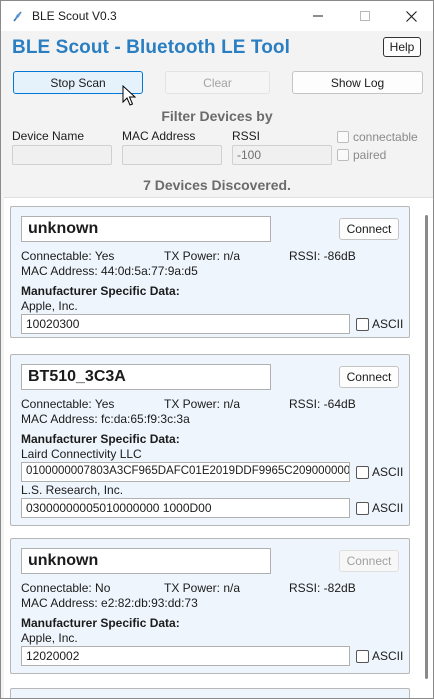 The height and width of the screenshot is (699, 434). I want to click on list-scrollbar, so click(426, 447).